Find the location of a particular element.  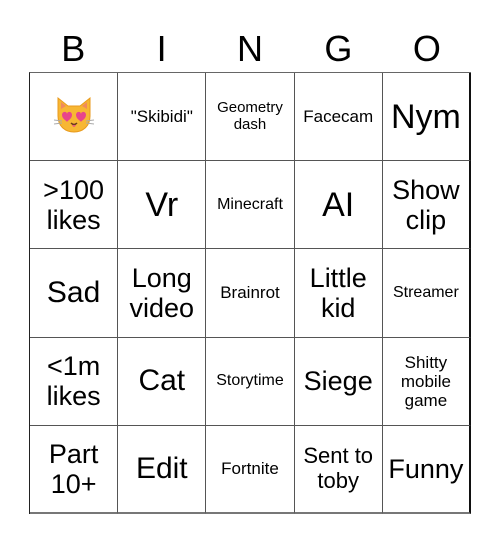

bingo-cell: Sent to toby is located at coordinates (338, 469).